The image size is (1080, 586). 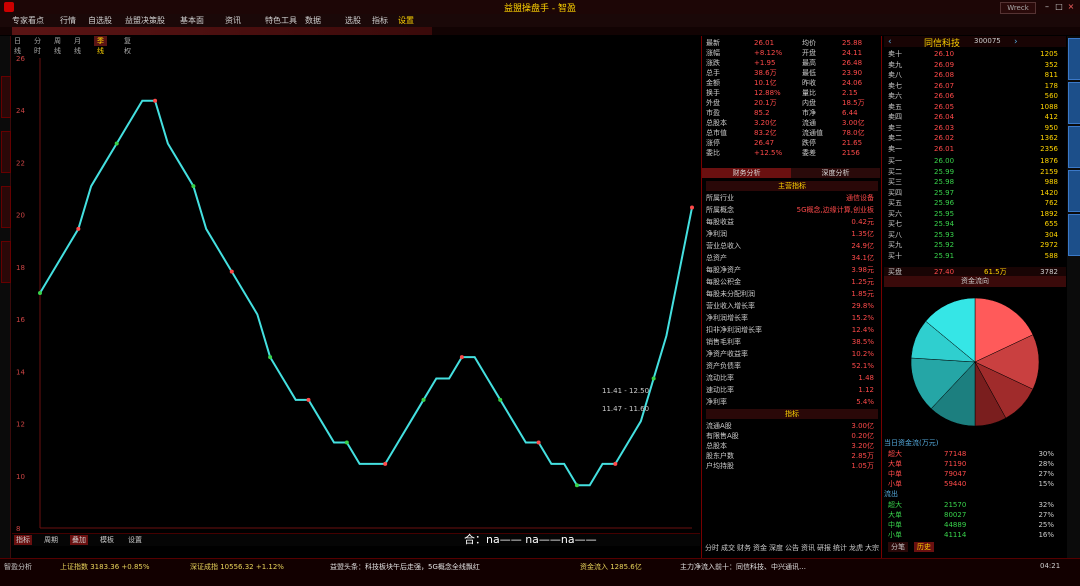 What do you see at coordinates (746, 173) in the screenshot?
I see `tab-finance: 财务分析` at bounding box center [746, 173].